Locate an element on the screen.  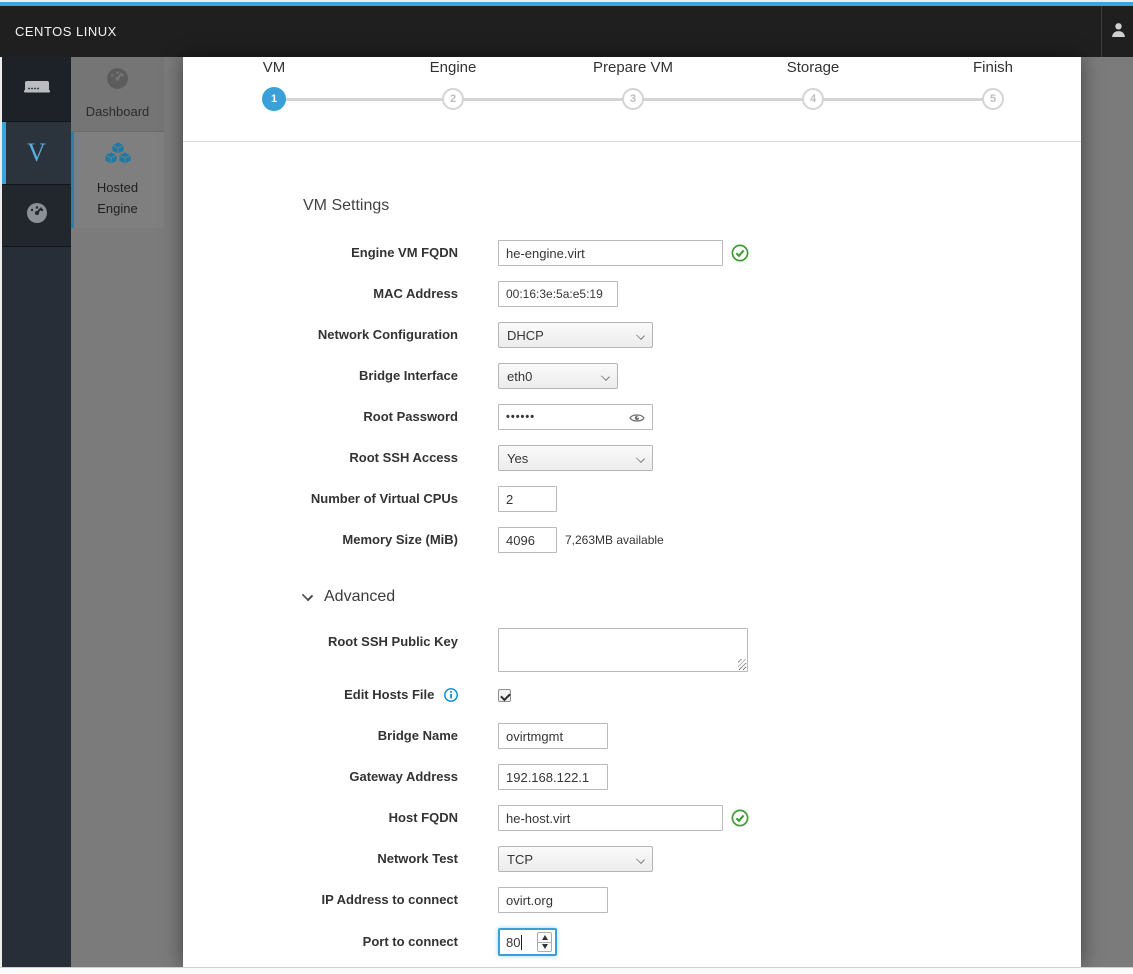
info-icon is located at coordinates (451, 695).